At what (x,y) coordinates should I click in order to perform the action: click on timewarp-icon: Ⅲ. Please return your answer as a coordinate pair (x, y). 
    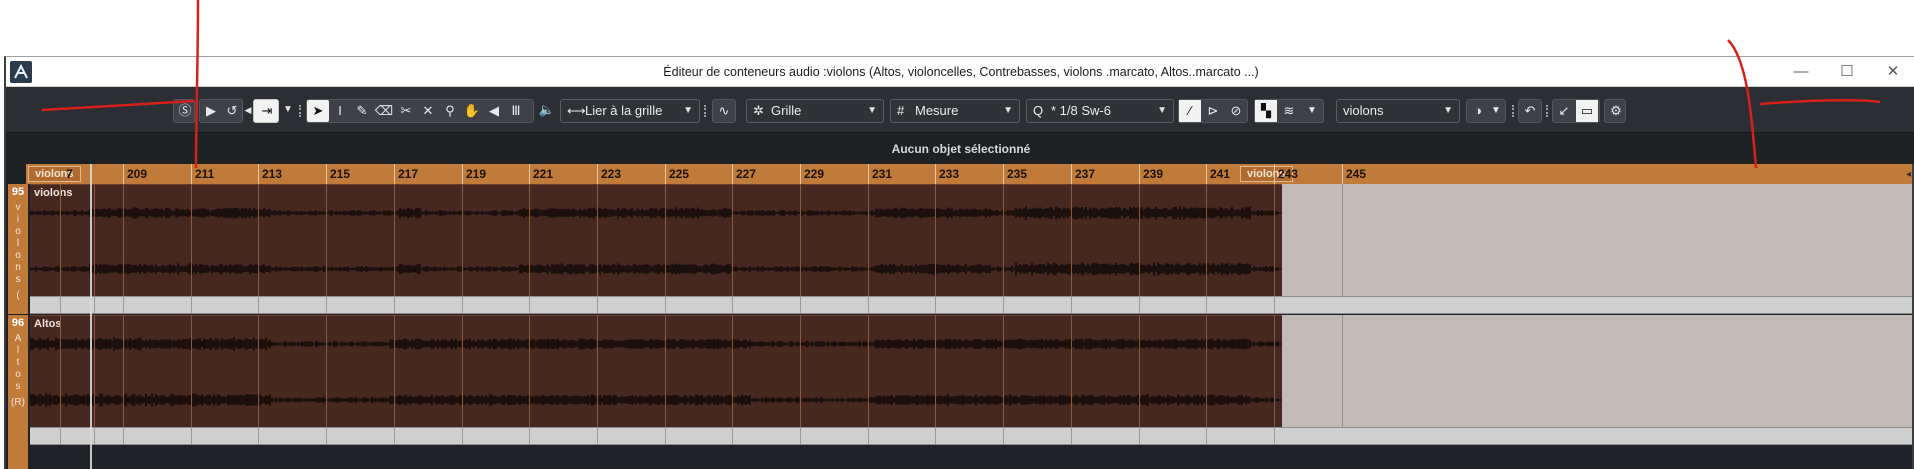
    Looking at the image, I should click on (516, 111).